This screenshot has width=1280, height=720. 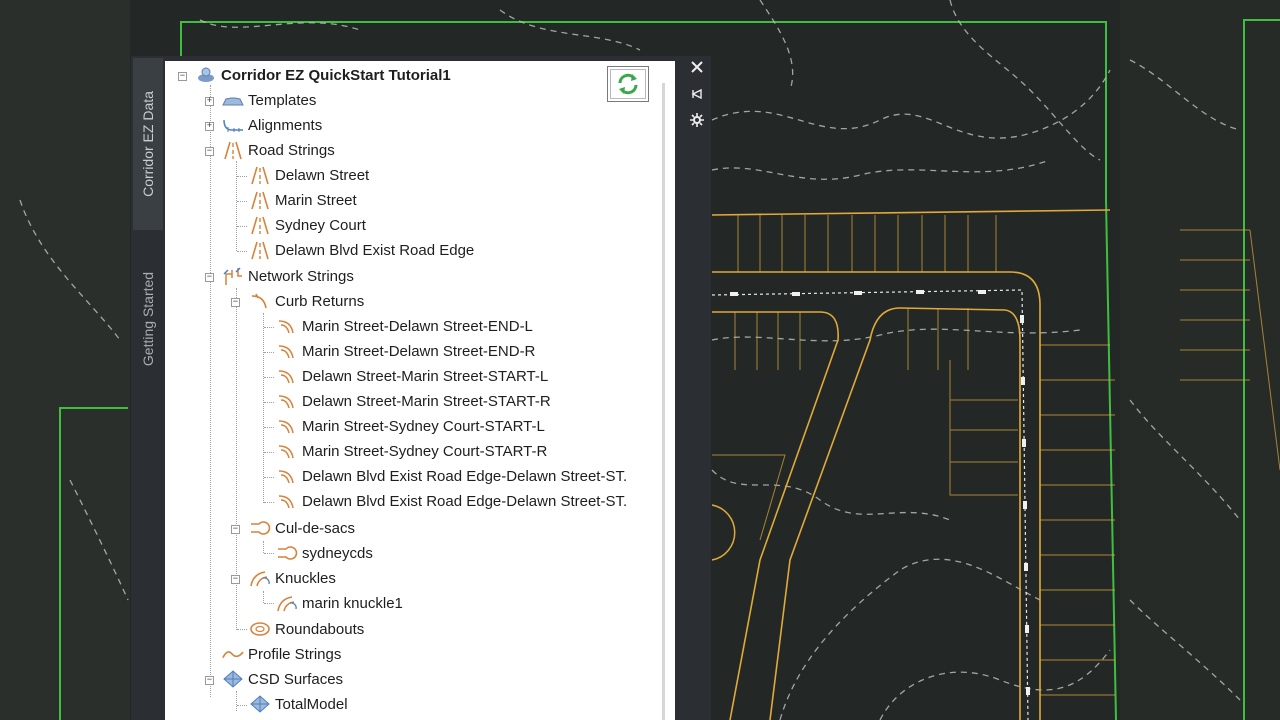 I want to click on refresh-button, so click(x=628, y=84).